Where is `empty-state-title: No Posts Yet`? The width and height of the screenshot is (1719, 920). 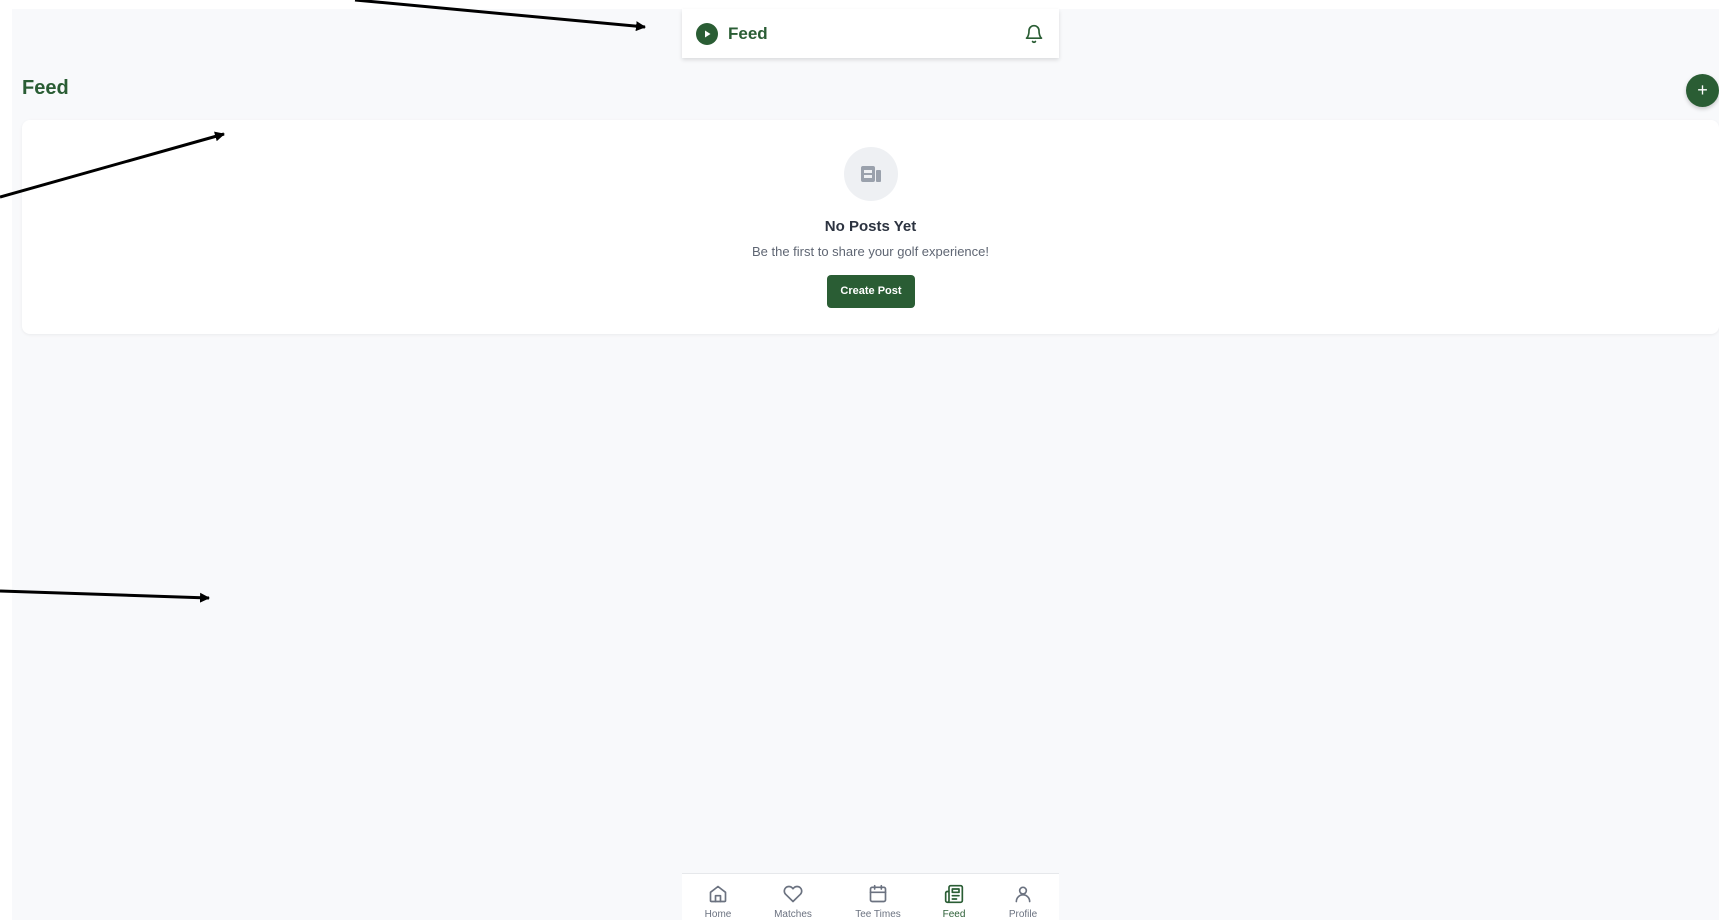
empty-state-title: No Posts Yet is located at coordinates (870, 226).